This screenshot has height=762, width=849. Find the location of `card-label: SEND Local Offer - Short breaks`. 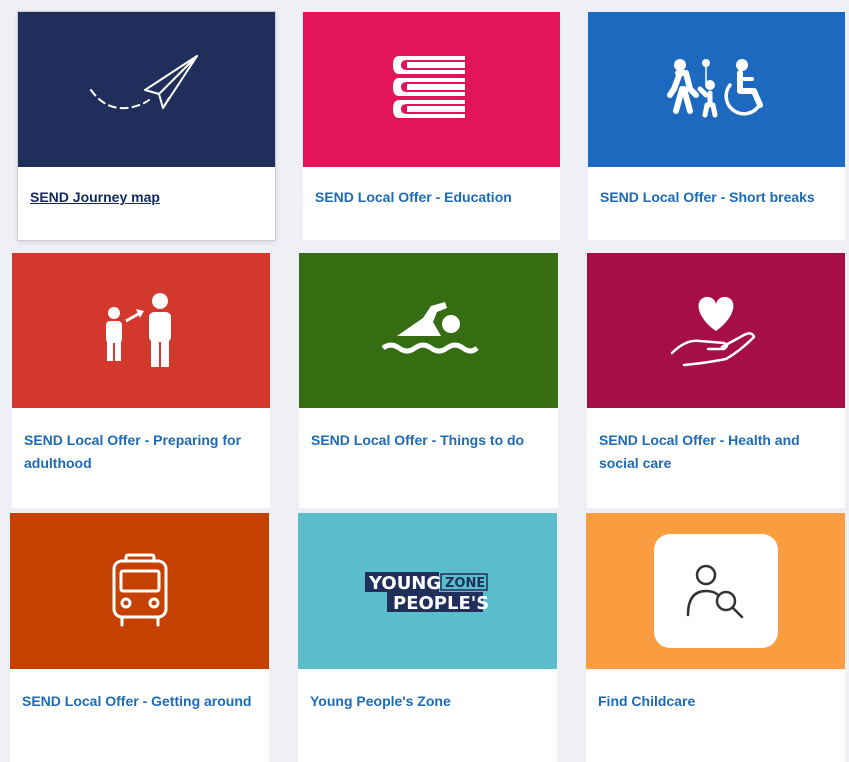

card-label: SEND Local Offer - Short breaks is located at coordinates (717, 197).